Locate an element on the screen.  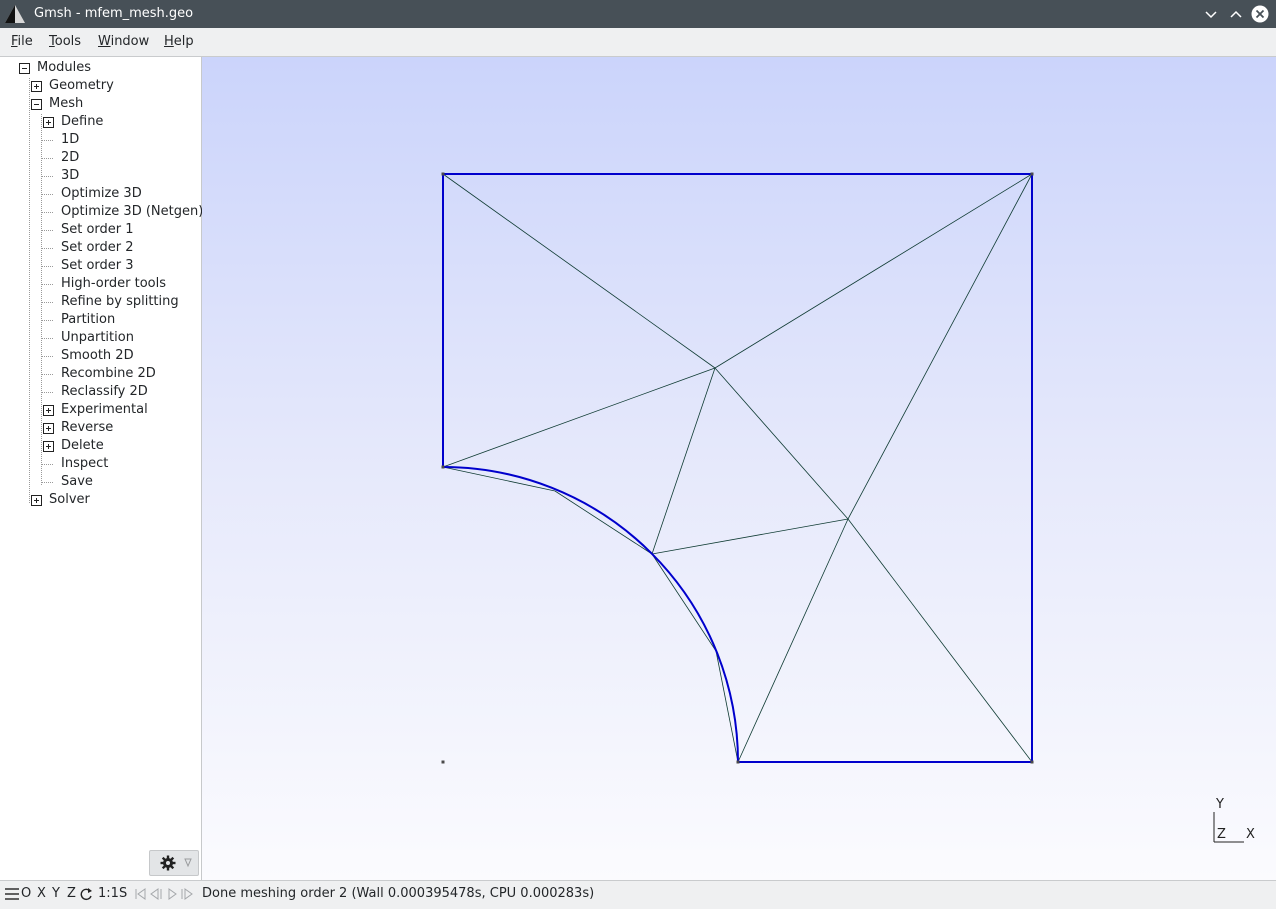
next-step-icon is located at coordinates (187, 894).